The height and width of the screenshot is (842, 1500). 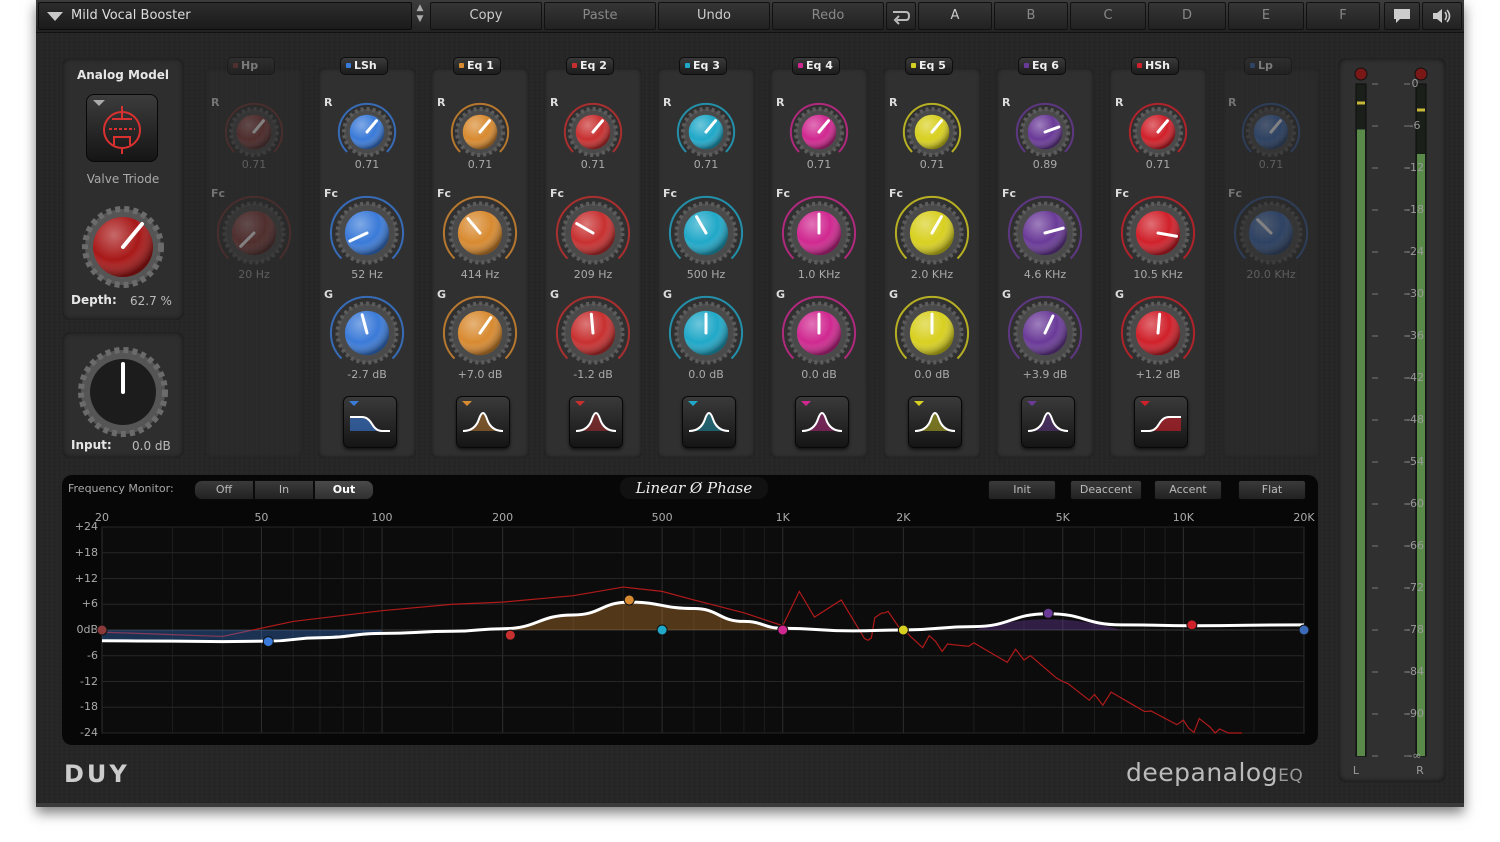 I want to click on band-eq4-r-knob, so click(x=819, y=132).